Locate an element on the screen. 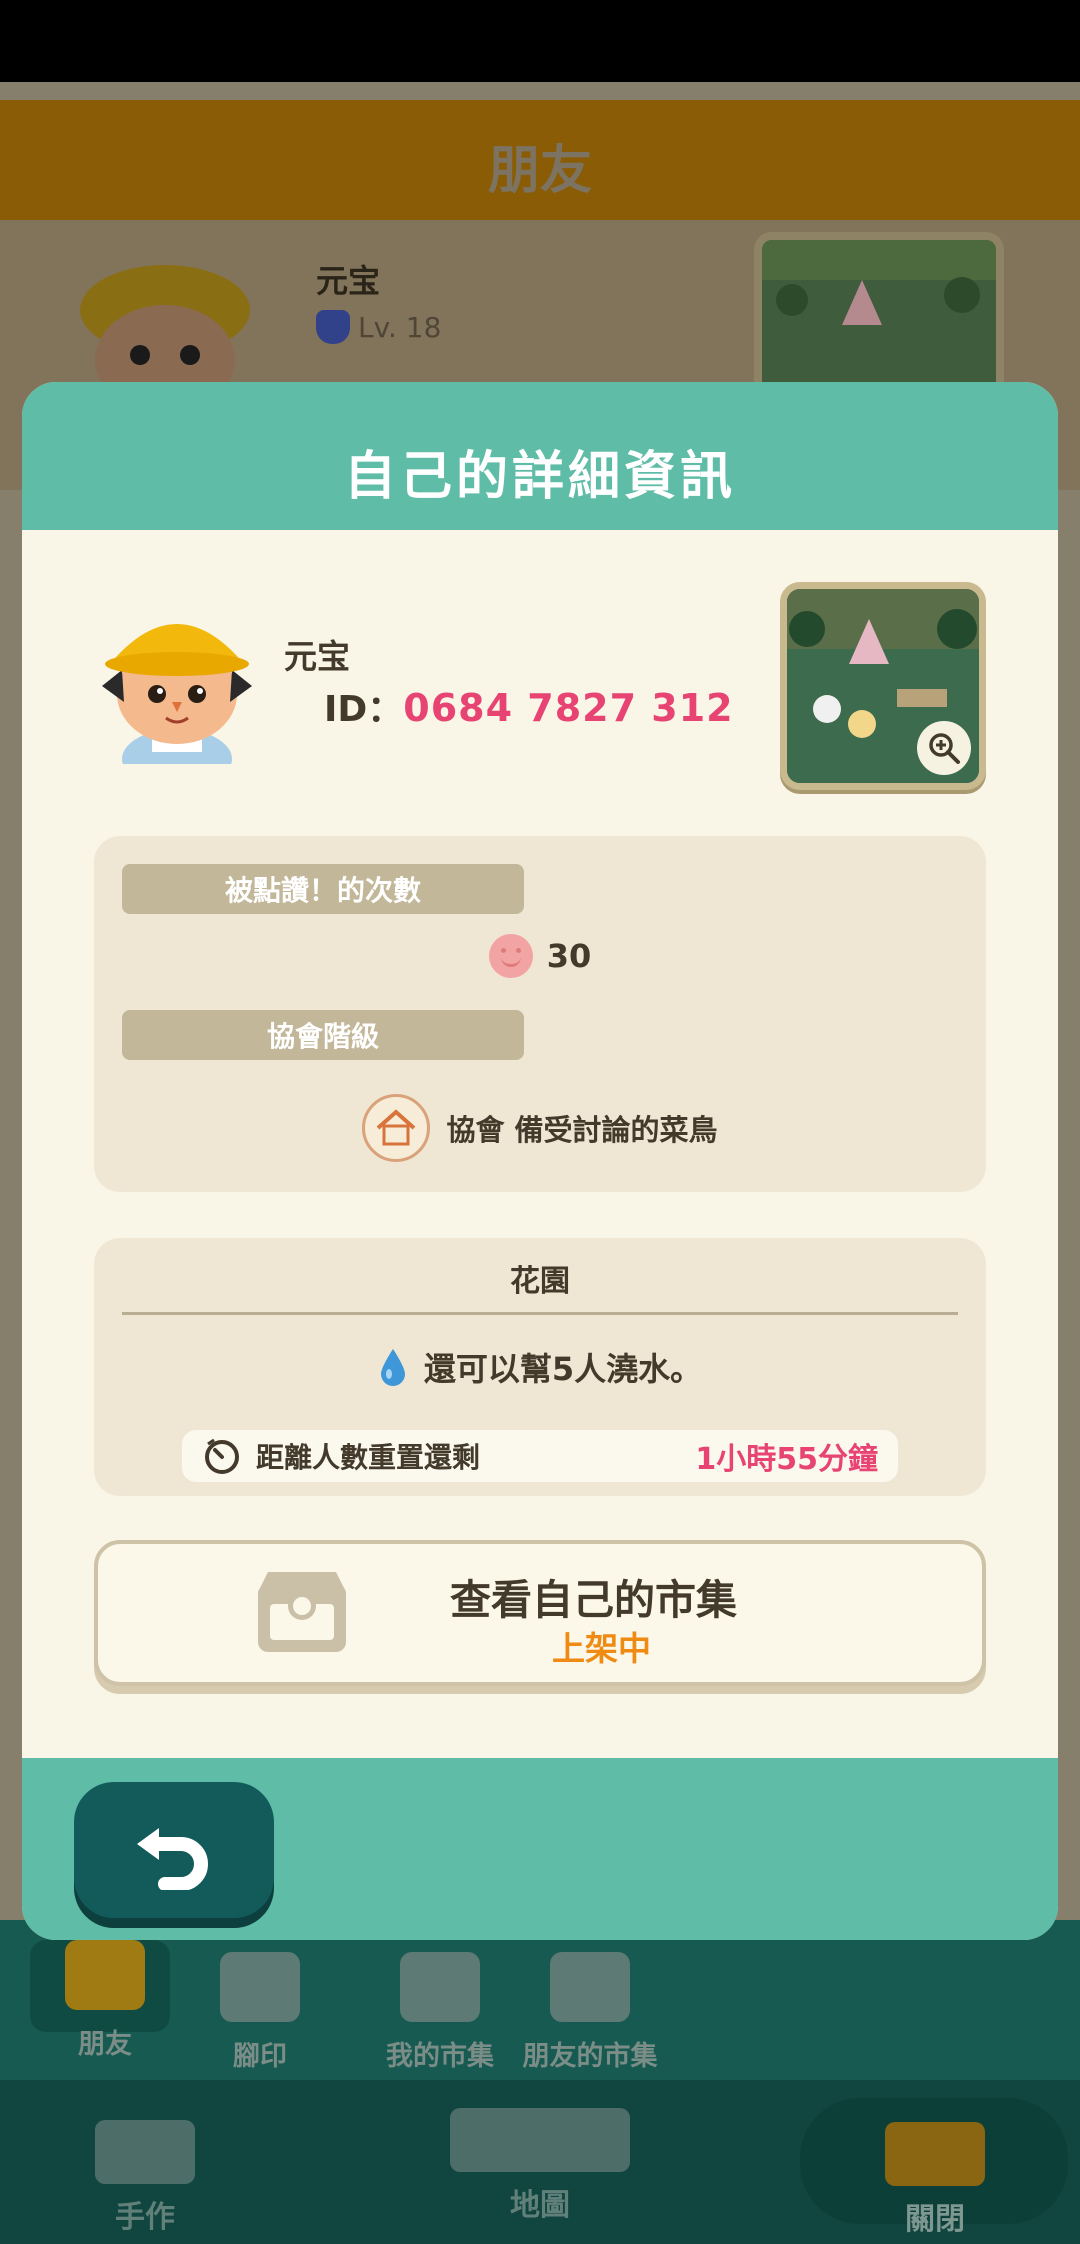 The image size is (1080, 2244). tab-friend-market: 朋友的市集 is located at coordinates (590, 2012).